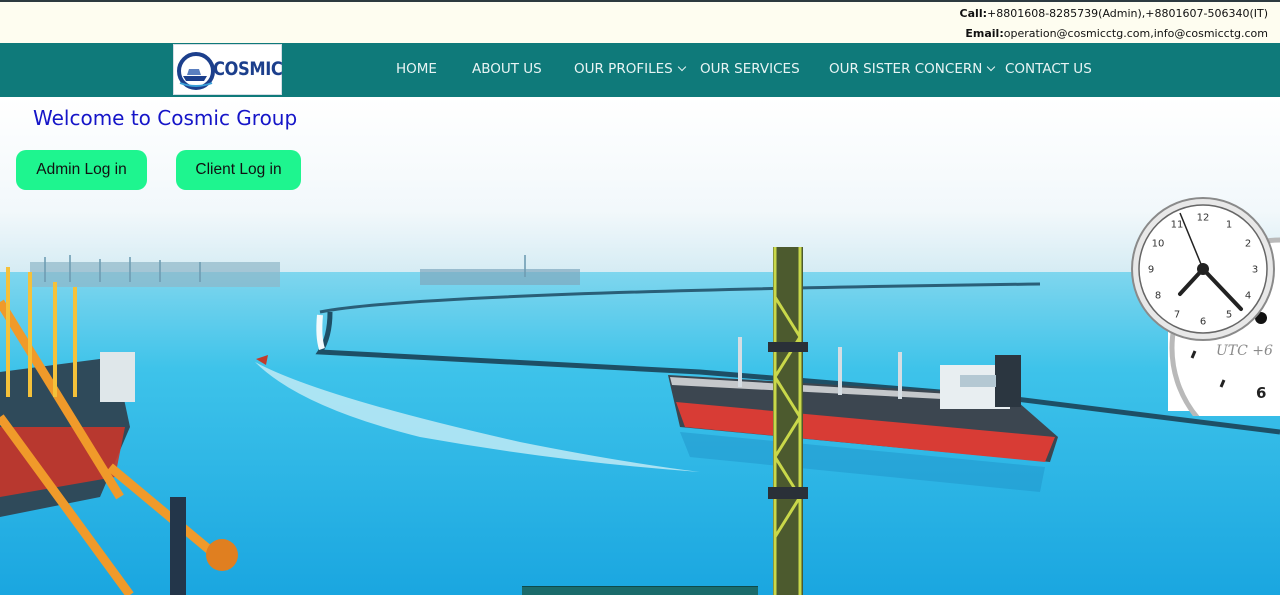 This screenshot has width=1280, height=595. I want to click on cosmic-logo: COSMIC, so click(228, 69).